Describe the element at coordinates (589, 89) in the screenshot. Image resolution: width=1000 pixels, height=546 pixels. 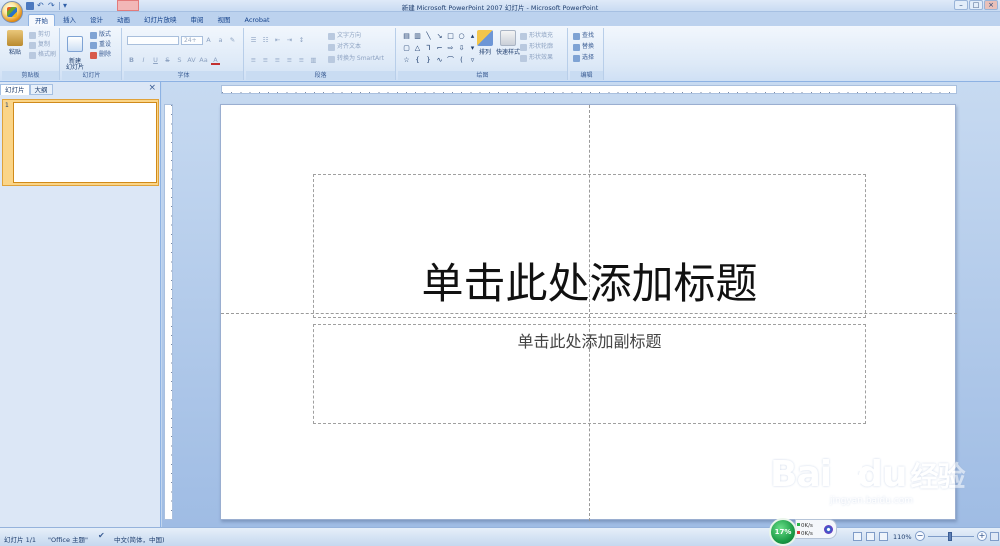
I see `horizontal-ruler` at that location.